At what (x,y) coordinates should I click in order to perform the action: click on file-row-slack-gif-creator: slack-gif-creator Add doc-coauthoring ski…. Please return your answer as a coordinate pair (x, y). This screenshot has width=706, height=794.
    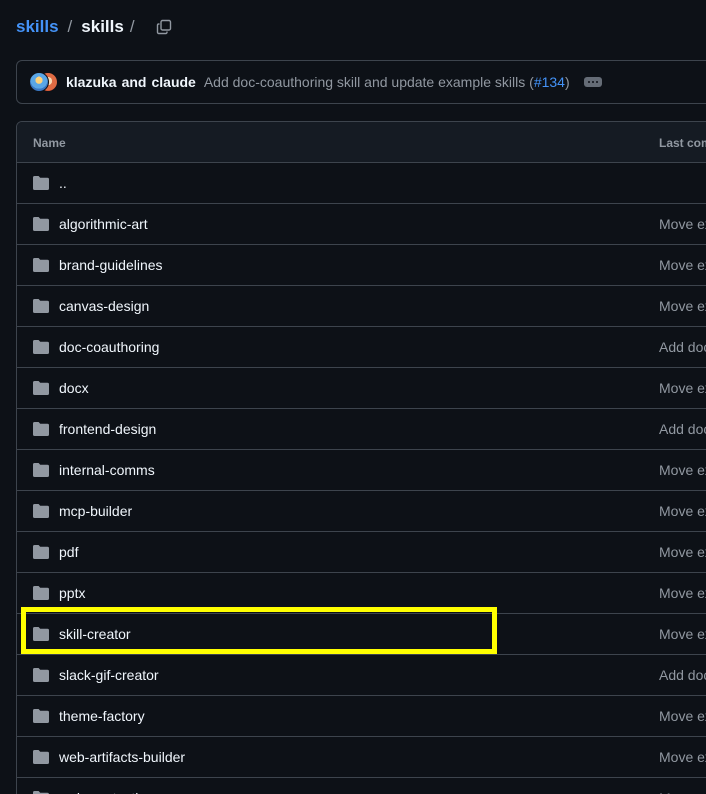
    Looking at the image, I should click on (361, 675).